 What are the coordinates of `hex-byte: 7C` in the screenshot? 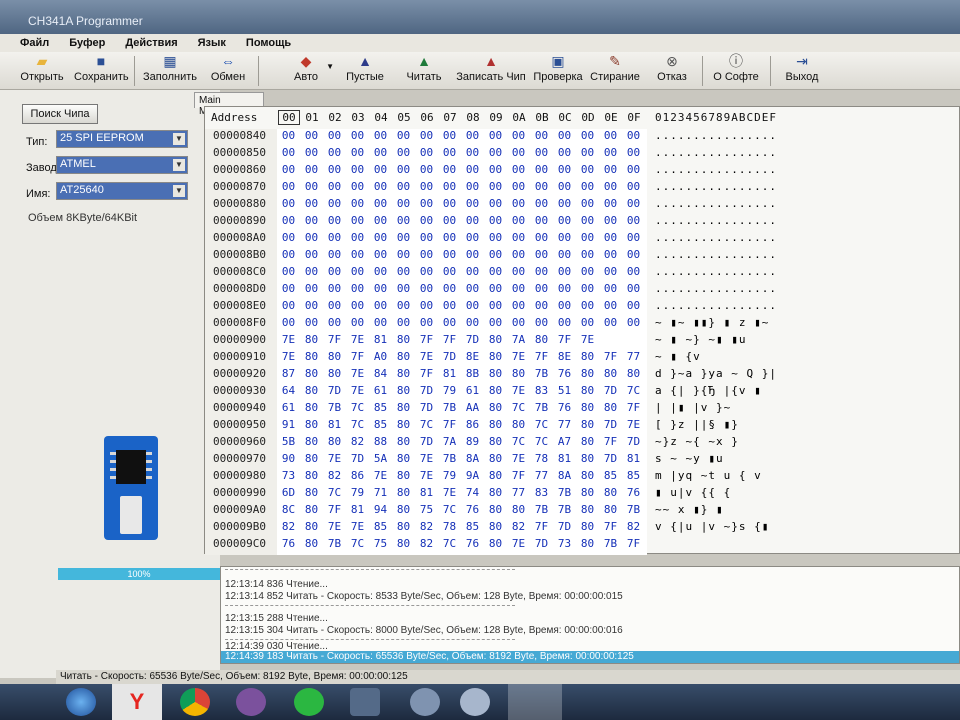 It's located at (633, 390).